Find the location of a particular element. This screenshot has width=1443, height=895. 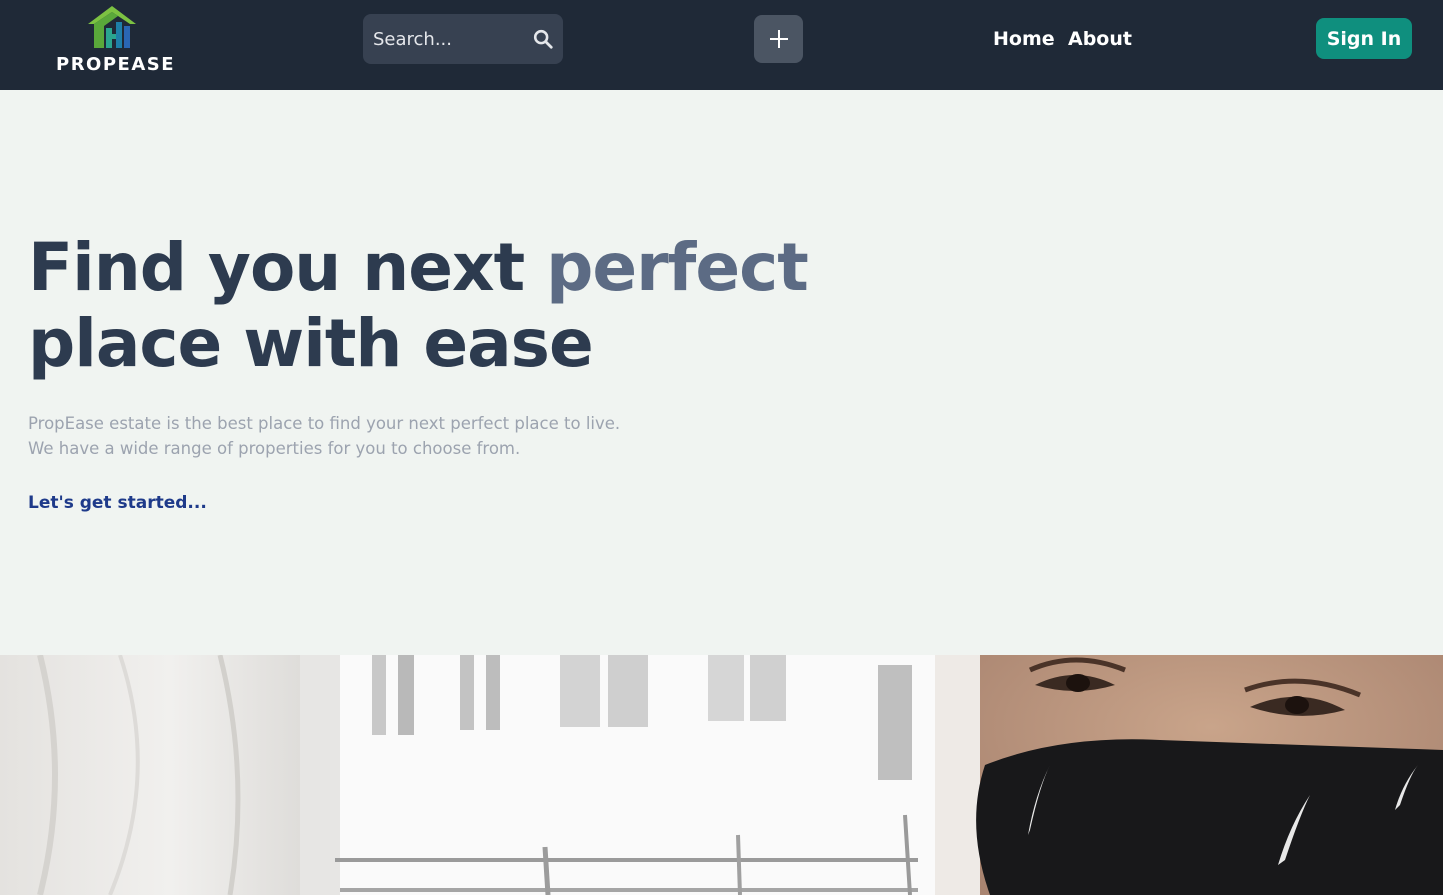

nav-about-link: About is located at coordinates (1100, 39).